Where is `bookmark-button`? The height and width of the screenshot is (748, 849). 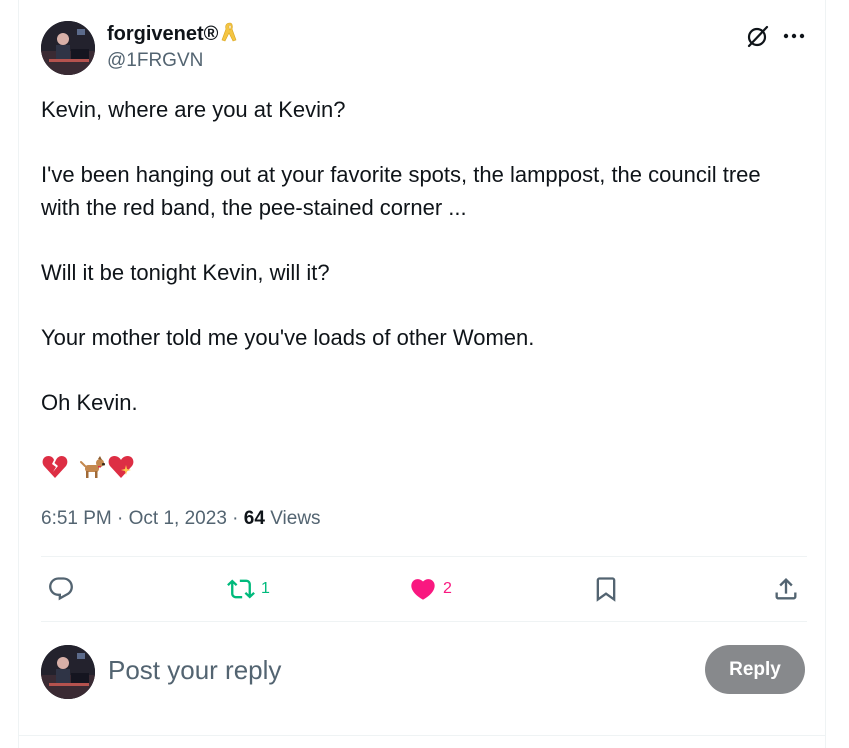 bookmark-button is located at coordinates (606, 589).